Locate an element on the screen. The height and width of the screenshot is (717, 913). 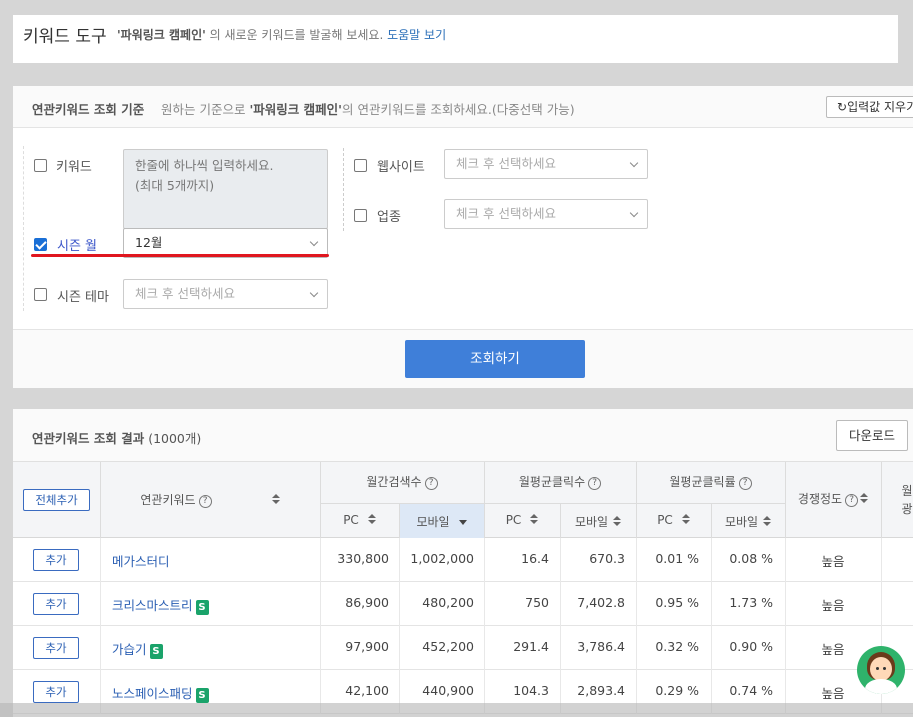
keyword-link: 노스페이스패딩 S is located at coordinates (160, 693).